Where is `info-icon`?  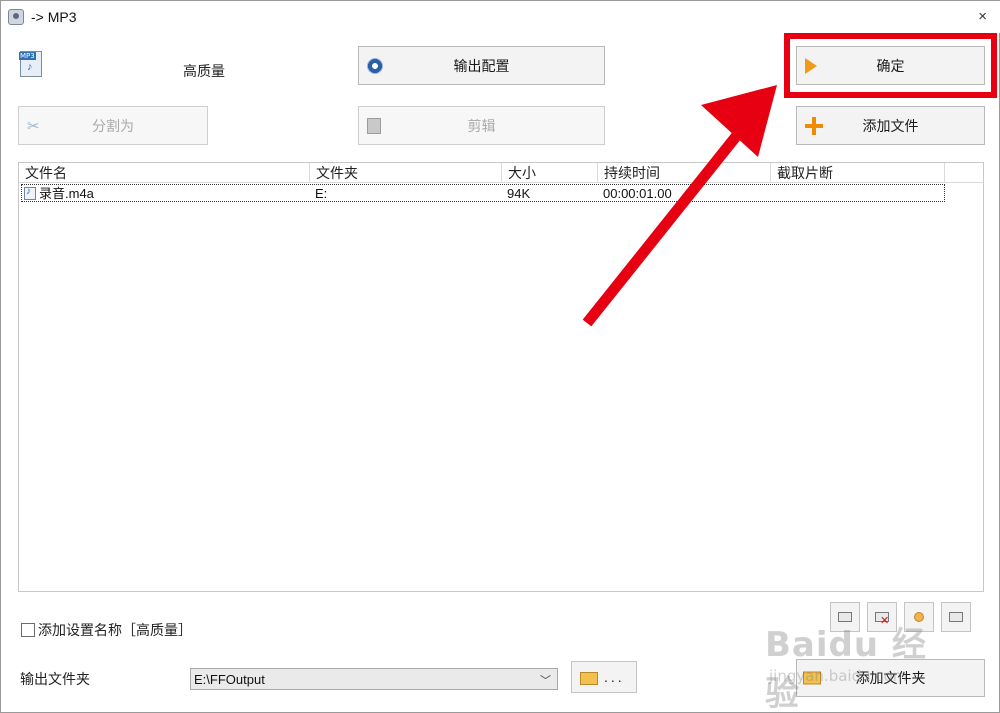
info-icon is located at coordinates (956, 617).